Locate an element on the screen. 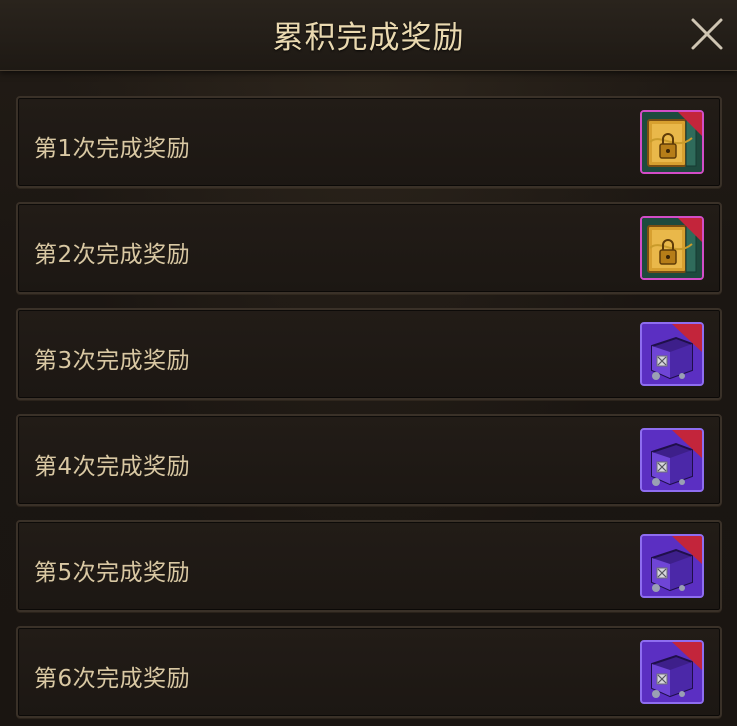 The image size is (737, 726). reward-row-label: 第4次完成奖励 is located at coordinates (112, 467).